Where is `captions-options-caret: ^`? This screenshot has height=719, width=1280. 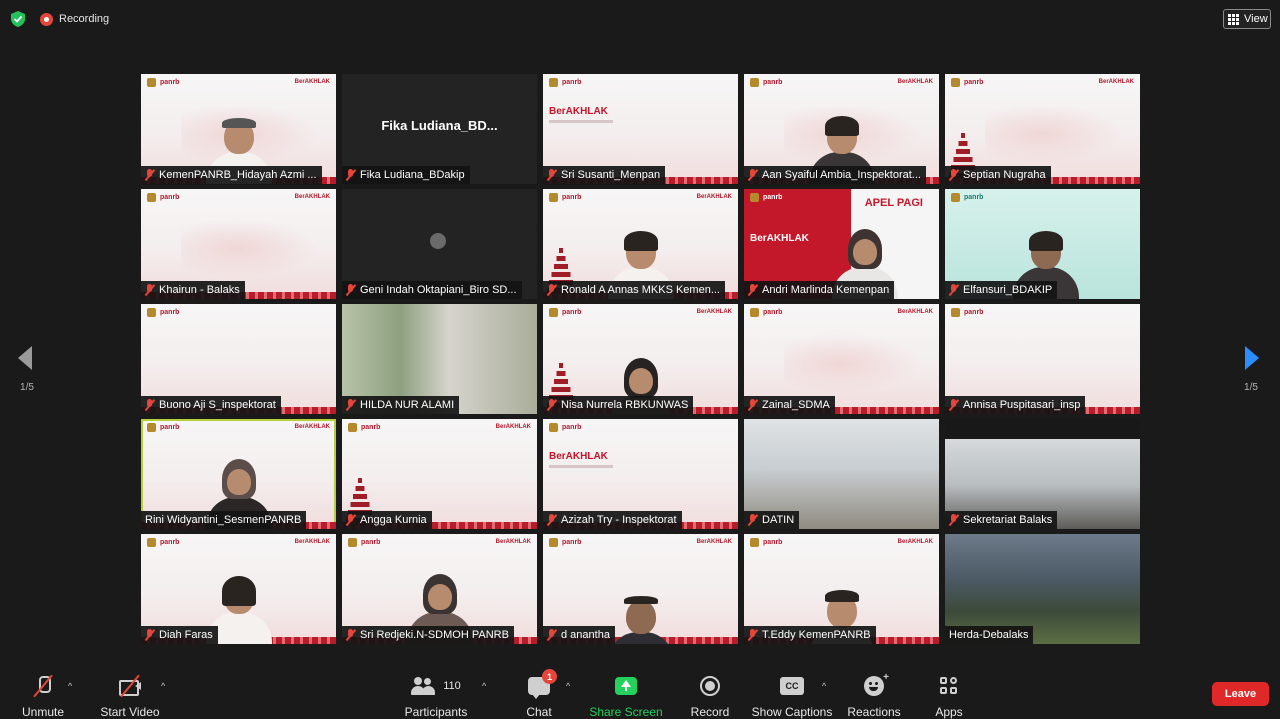 captions-options-caret: ^ is located at coordinates (824, 686).